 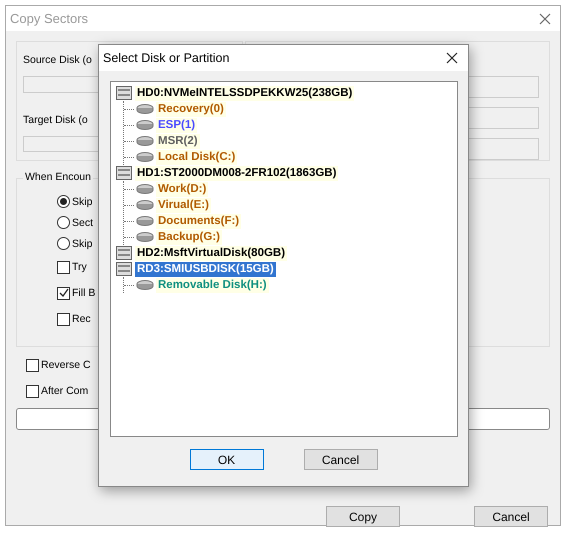 I want to click on partition-item: Backup(G:), so click(x=189, y=237).